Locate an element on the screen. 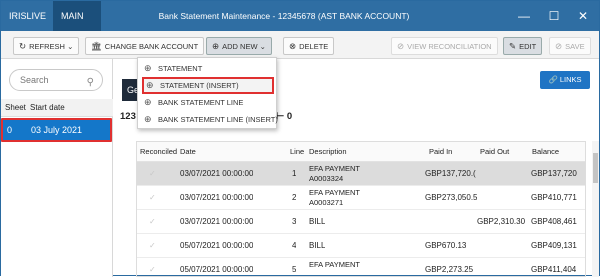 The height and width of the screenshot is (277, 600). col-balance: Balance is located at coordinates (545, 152).